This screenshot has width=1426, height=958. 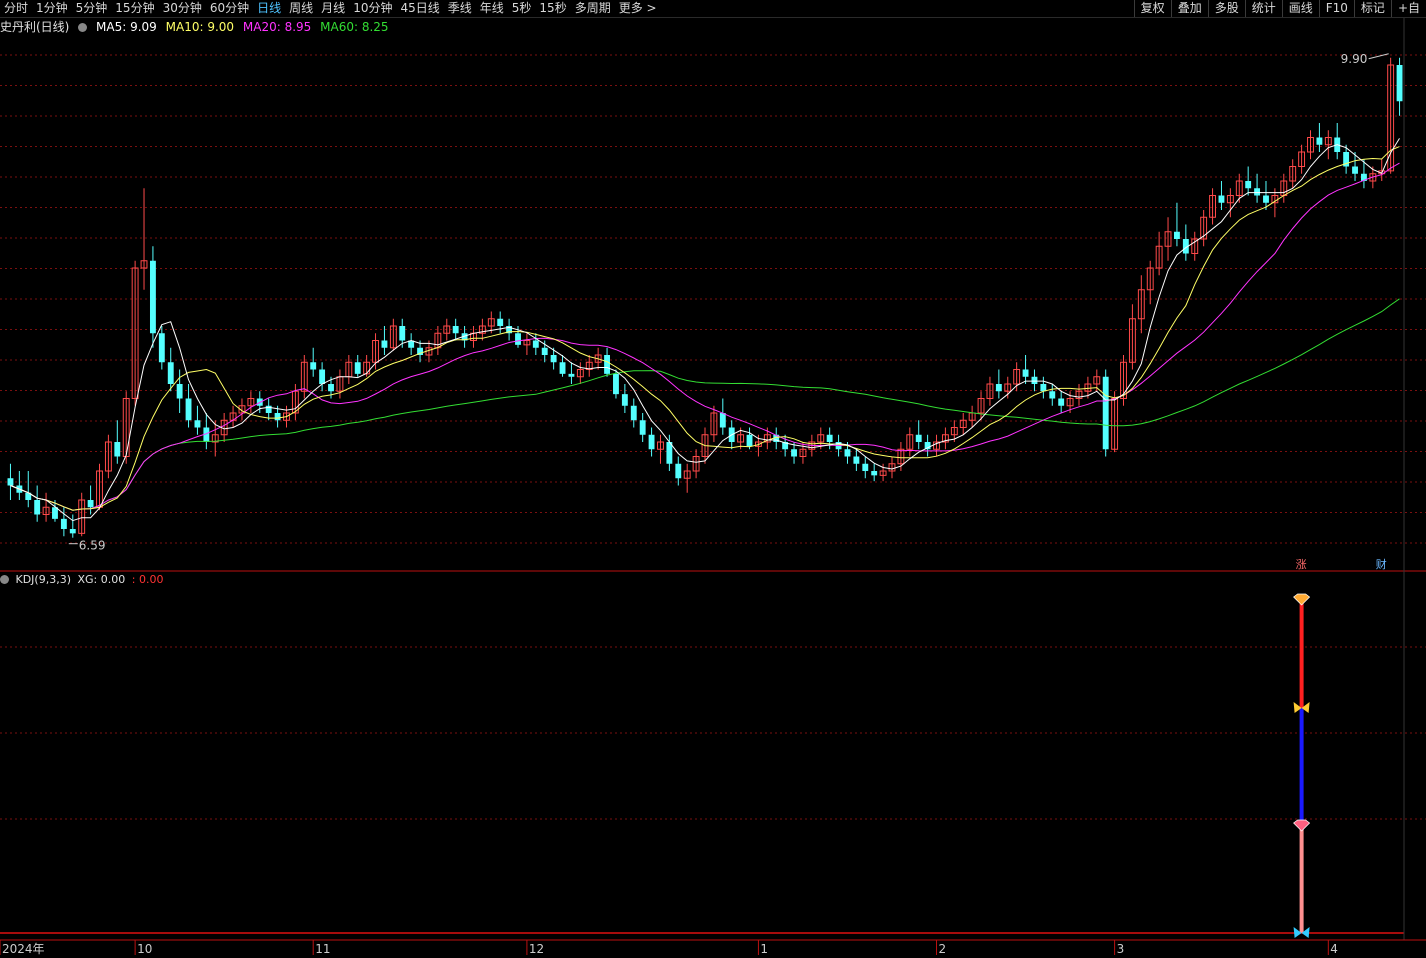 What do you see at coordinates (23, 949) in the screenshot?
I see `x-tick-label: 2024年` at bounding box center [23, 949].